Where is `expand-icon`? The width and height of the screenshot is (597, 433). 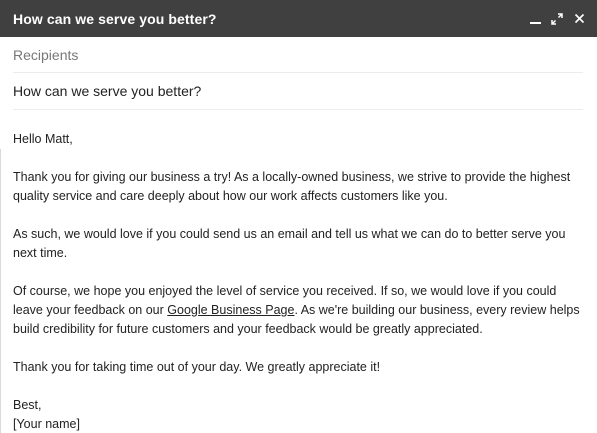 expand-icon is located at coordinates (557, 19).